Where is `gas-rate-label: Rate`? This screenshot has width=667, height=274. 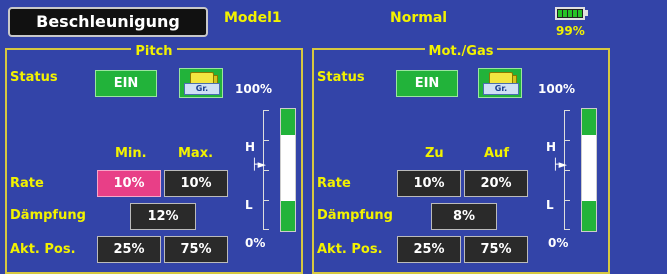
gas-rate-label: Rate is located at coordinates (334, 183).